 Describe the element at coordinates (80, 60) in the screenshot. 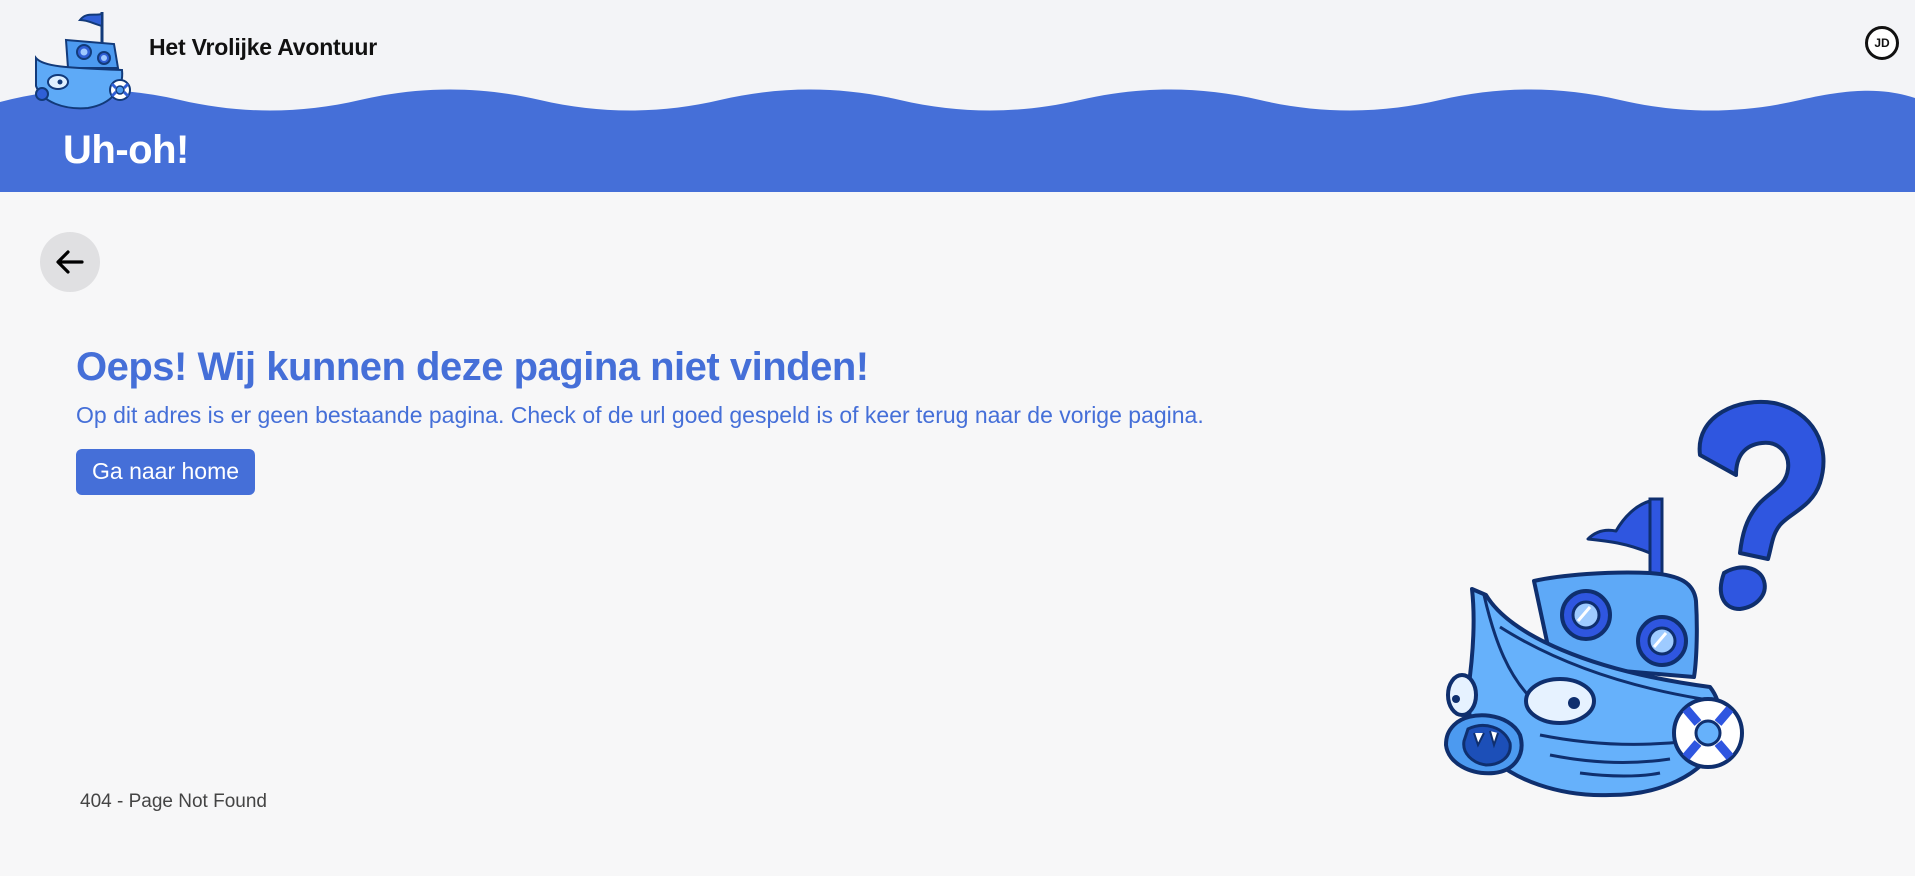

I see `boat-logo-icon` at that location.